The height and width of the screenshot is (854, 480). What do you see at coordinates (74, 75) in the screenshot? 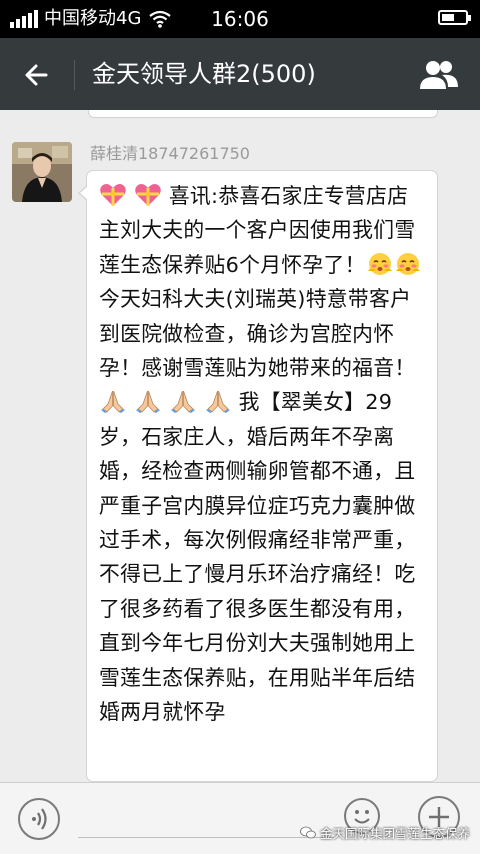
I see `header-divider` at bounding box center [74, 75].